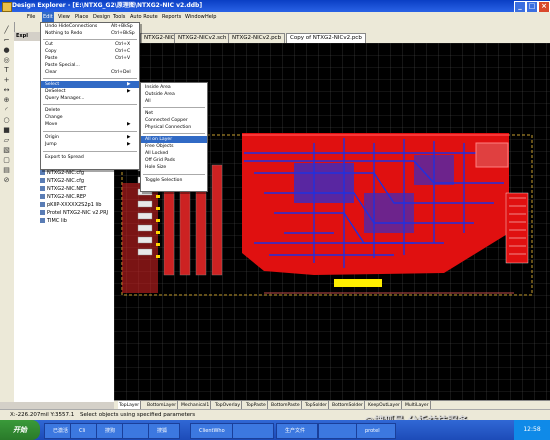 This screenshot has width=550, height=440. What do you see at coordinates (174, 113) in the screenshot?
I see `select-net: Net` at bounding box center [174, 113].